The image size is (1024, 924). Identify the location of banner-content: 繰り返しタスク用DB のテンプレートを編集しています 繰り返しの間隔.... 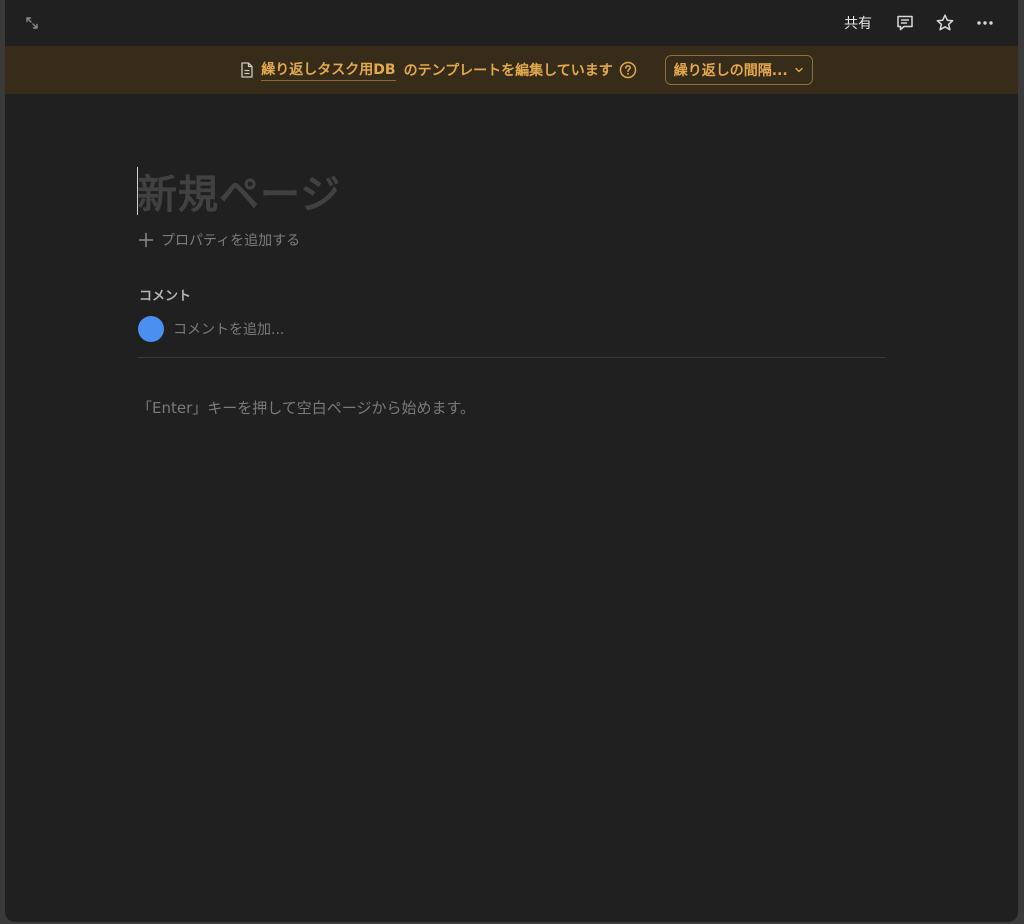
(525, 70).